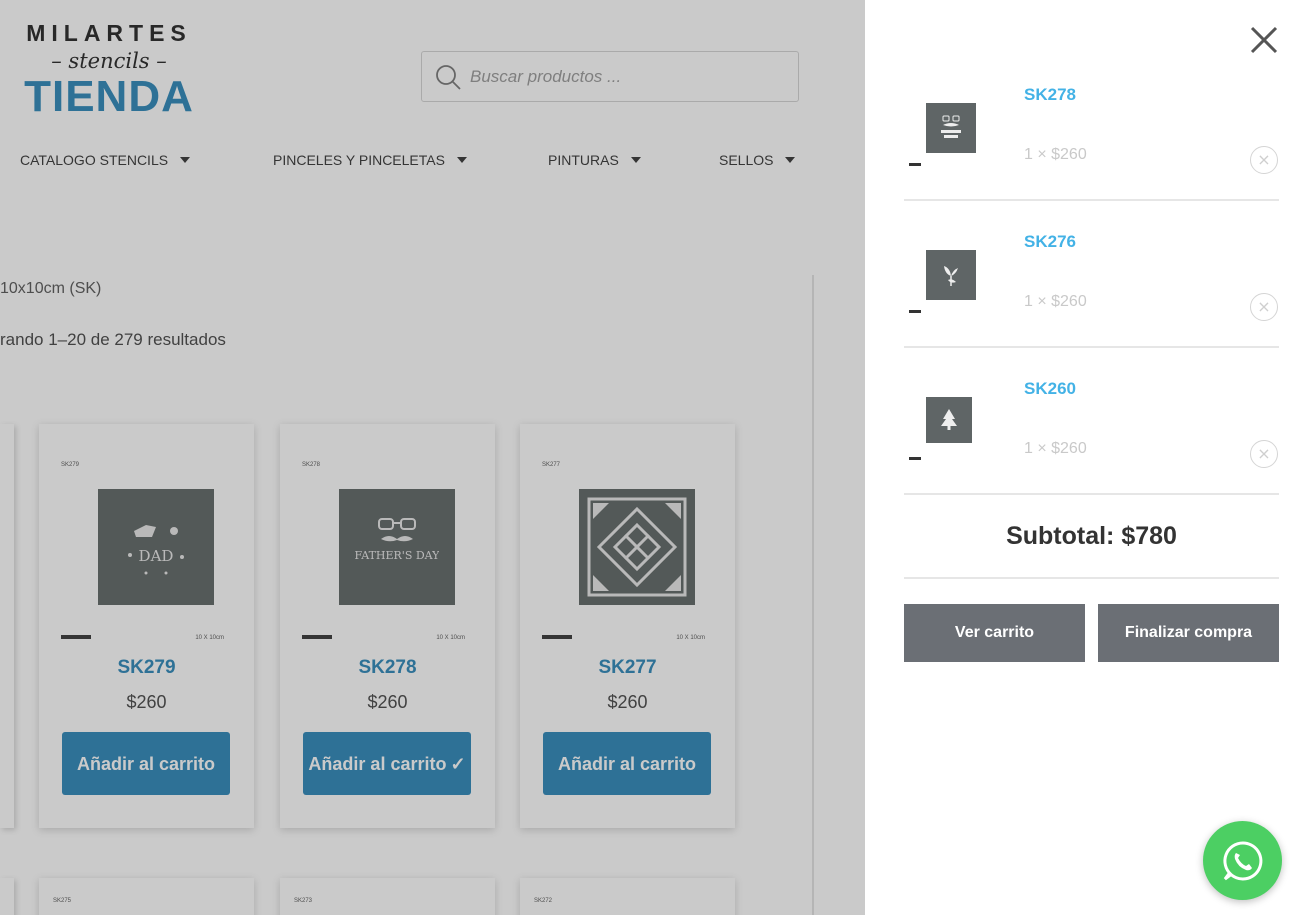  Describe the element at coordinates (1050, 95) in the screenshot. I see `cart-item-name: SK278` at that location.